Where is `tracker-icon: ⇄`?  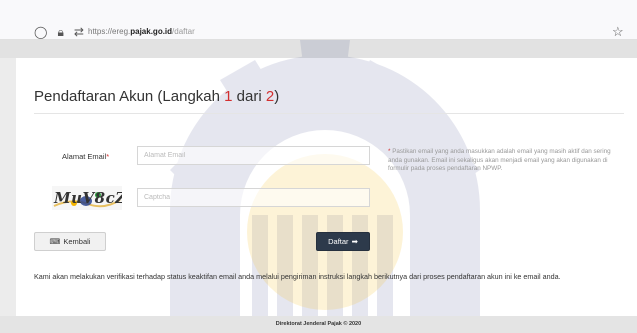 tracker-icon: ⇄ is located at coordinates (79, 32).